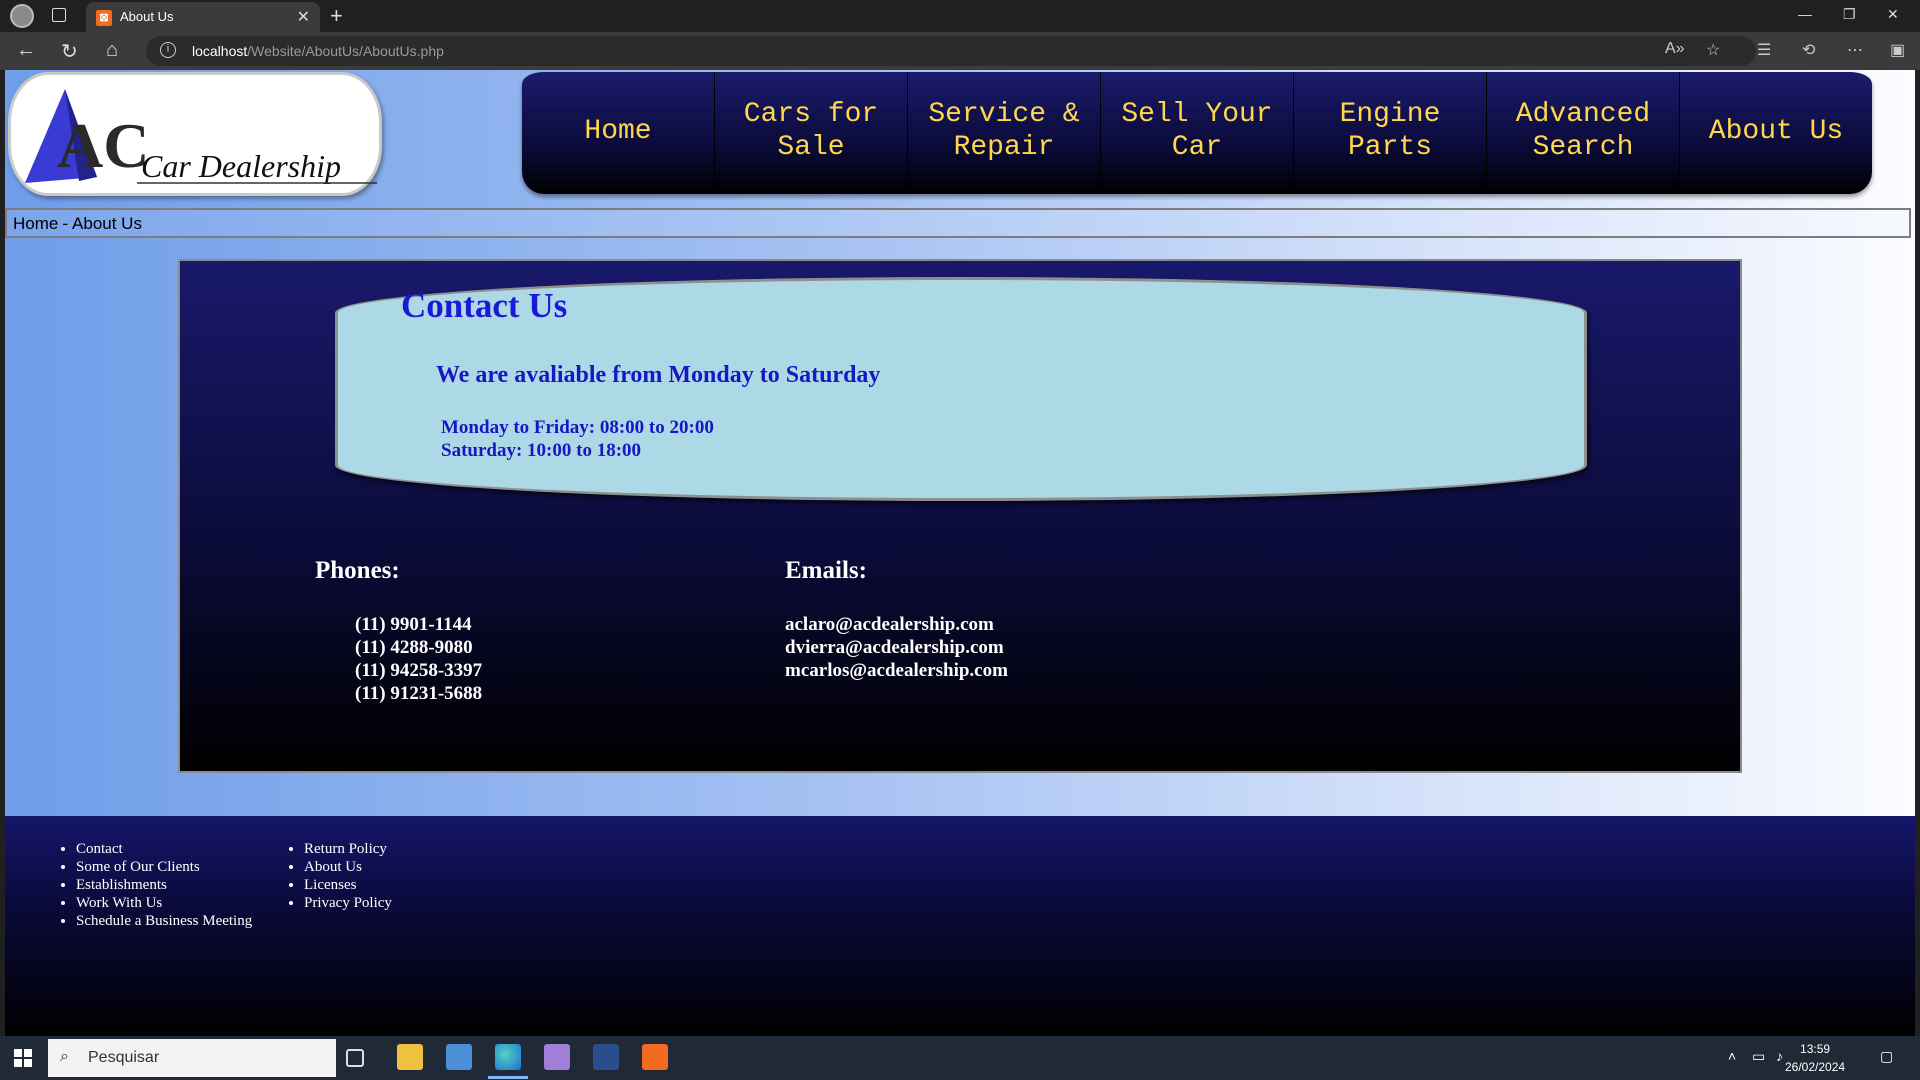 The height and width of the screenshot is (1080, 1920). What do you see at coordinates (958, 223) in the screenshot?
I see `breadcrumb: Home - About Us` at bounding box center [958, 223].